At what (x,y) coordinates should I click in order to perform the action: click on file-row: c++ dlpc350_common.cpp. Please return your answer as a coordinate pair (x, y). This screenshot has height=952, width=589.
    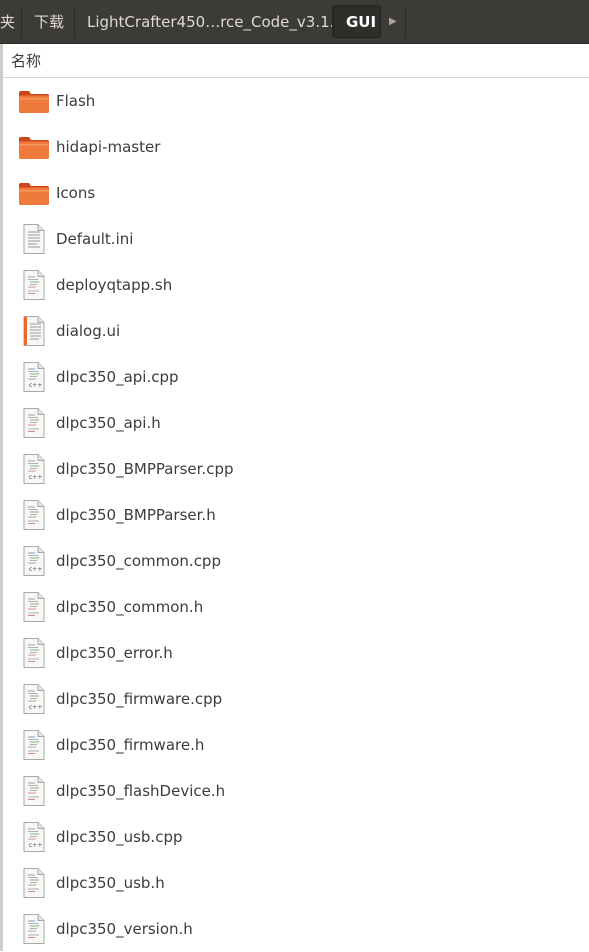
    Looking at the image, I should click on (296, 561).